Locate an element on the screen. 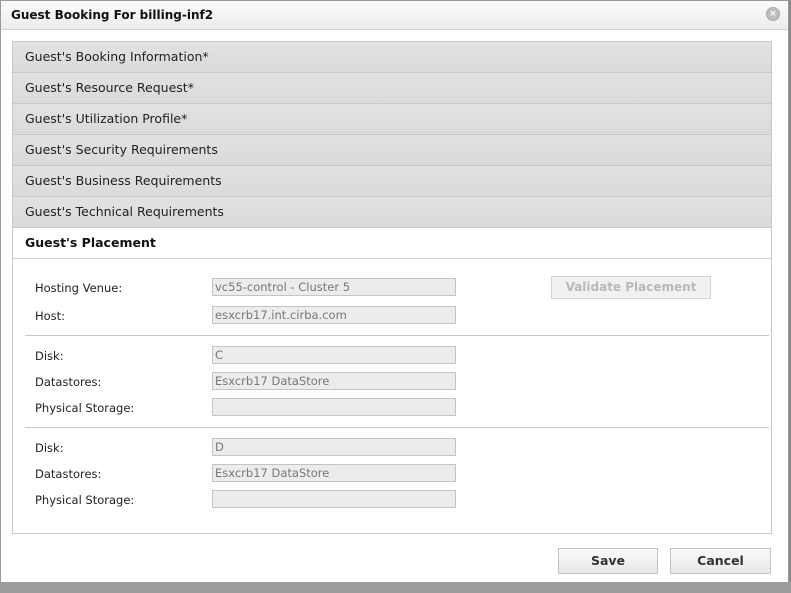 This screenshot has height=593, width=791. dialog-header: Guest Booking For billing-inf2 × is located at coordinates (394, 15).